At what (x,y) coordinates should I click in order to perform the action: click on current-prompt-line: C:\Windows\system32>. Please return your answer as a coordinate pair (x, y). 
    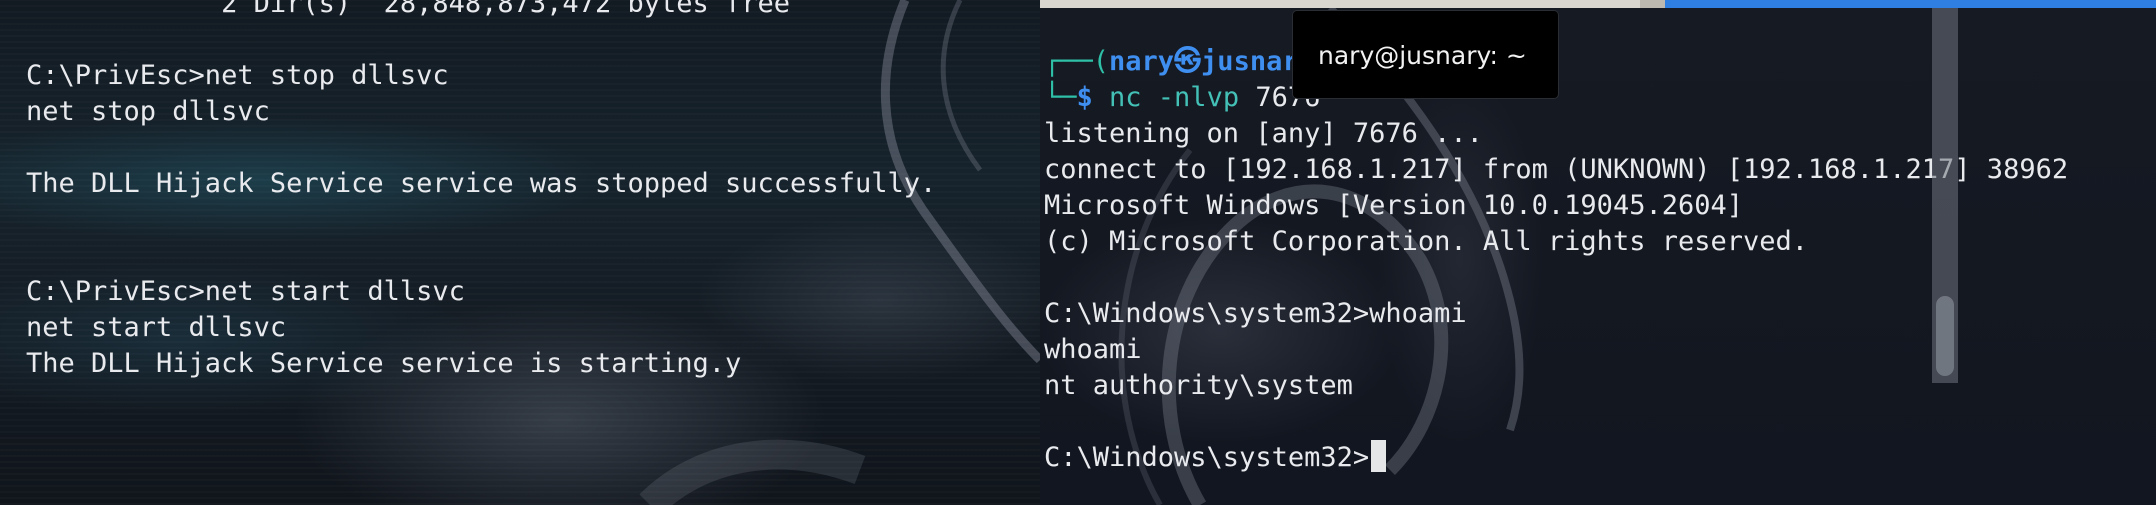
    Looking at the image, I should click on (1556, 458).